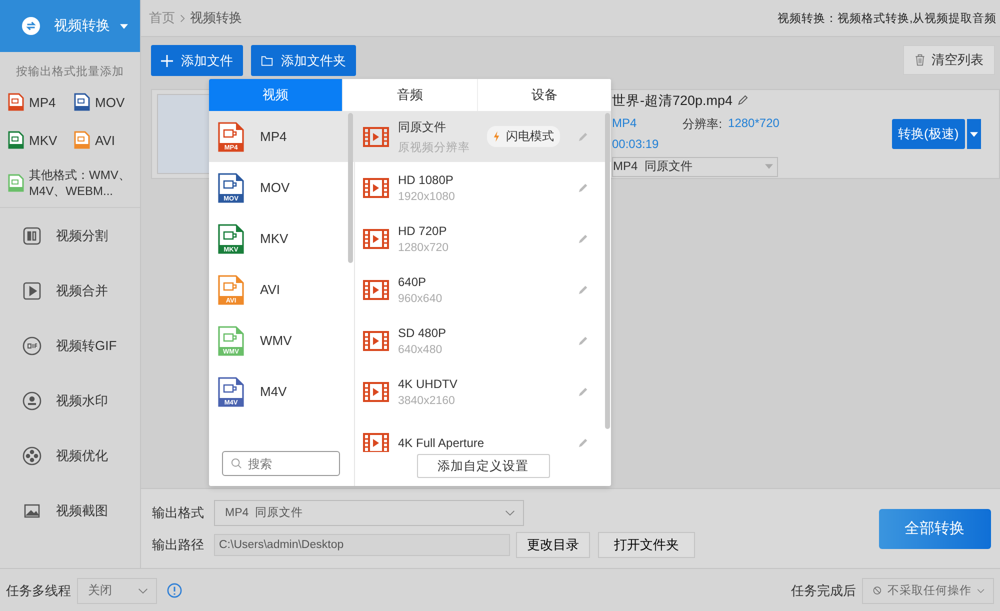 This screenshot has height=611, width=1000. I want to click on search-field: 搜索, so click(281, 463).